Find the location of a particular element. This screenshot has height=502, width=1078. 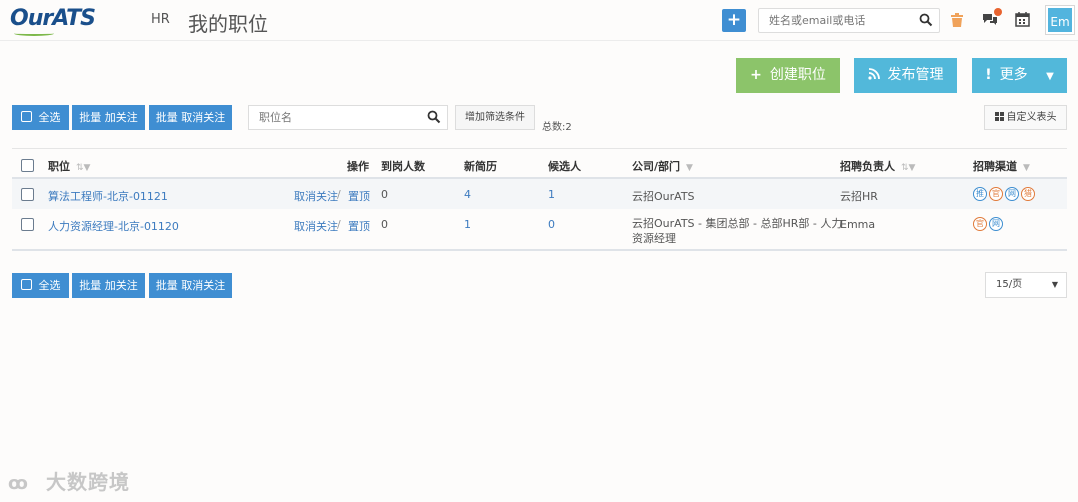

calendar-icon is located at coordinates (1023, 20).